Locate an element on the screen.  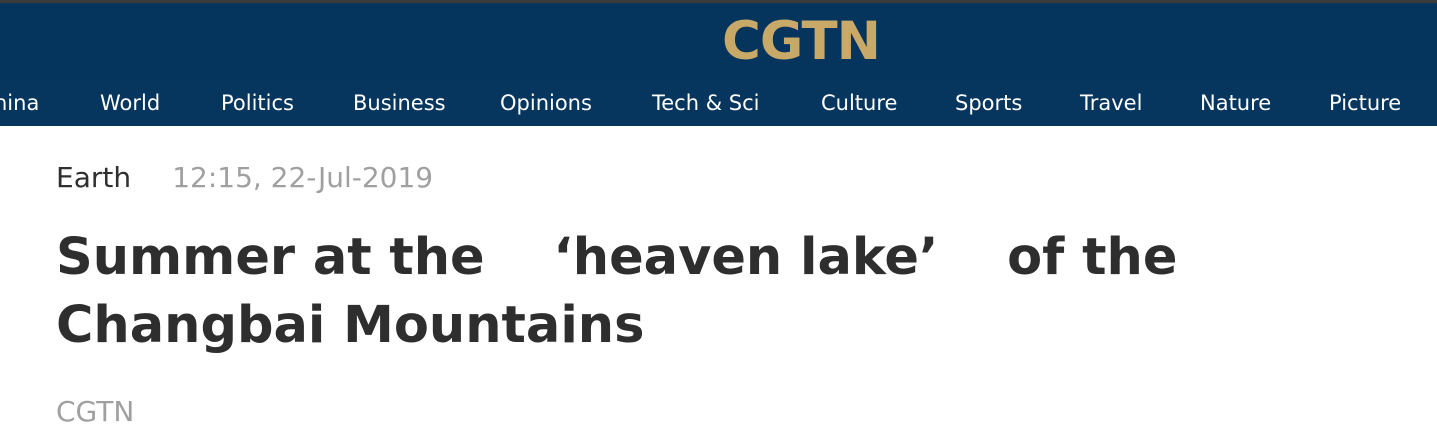
nav-item-business: Business is located at coordinates (399, 103).